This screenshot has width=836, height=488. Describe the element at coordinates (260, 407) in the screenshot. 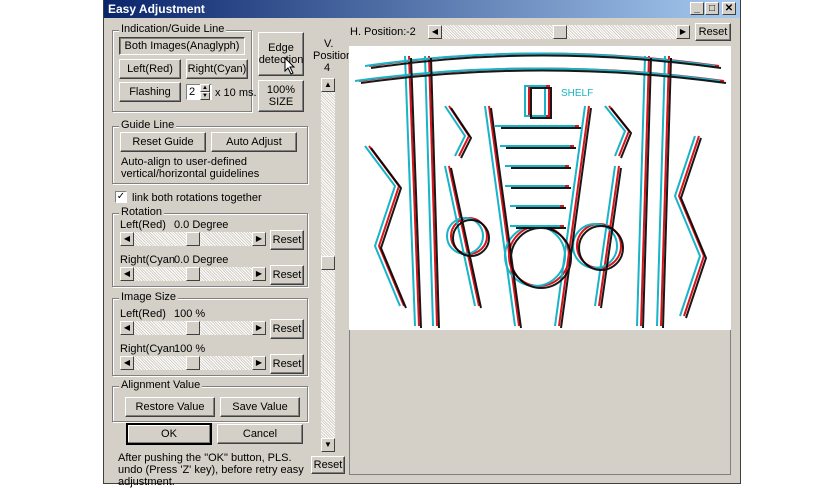

I see `save-value-button: Save Value` at that location.